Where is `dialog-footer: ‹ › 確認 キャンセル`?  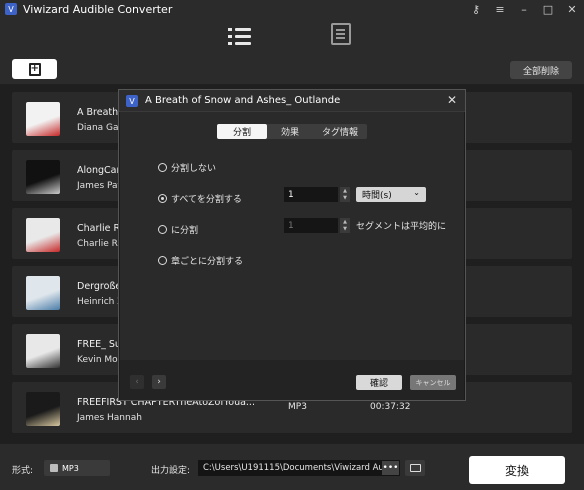
dialog-footer: ‹ › 確認 キャンセル is located at coordinates (292, 380).